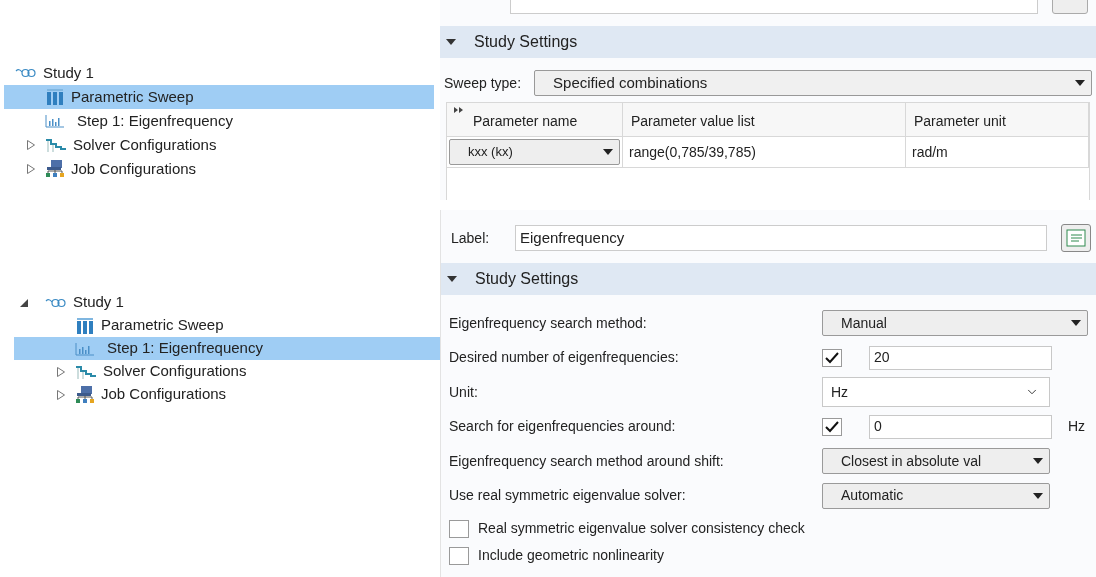 Image resolution: width=1096 pixels, height=577 pixels. What do you see at coordinates (1077, 427) in the screenshot?
I see `unit-label: Hz` at bounding box center [1077, 427].